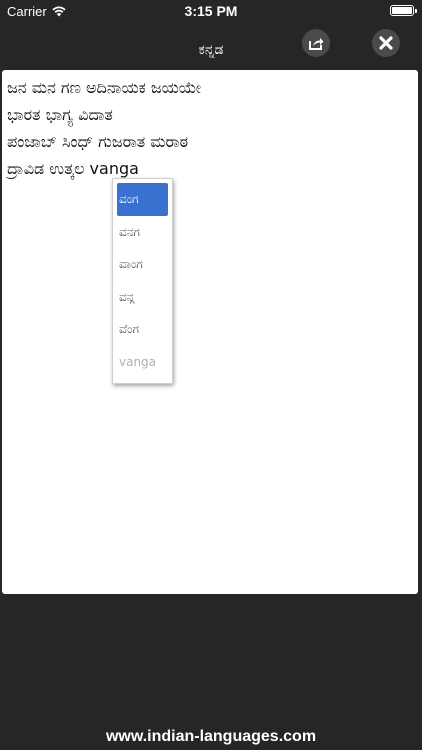  I want to click on suggestion-item: ವನ್ಗ, so click(142, 297).